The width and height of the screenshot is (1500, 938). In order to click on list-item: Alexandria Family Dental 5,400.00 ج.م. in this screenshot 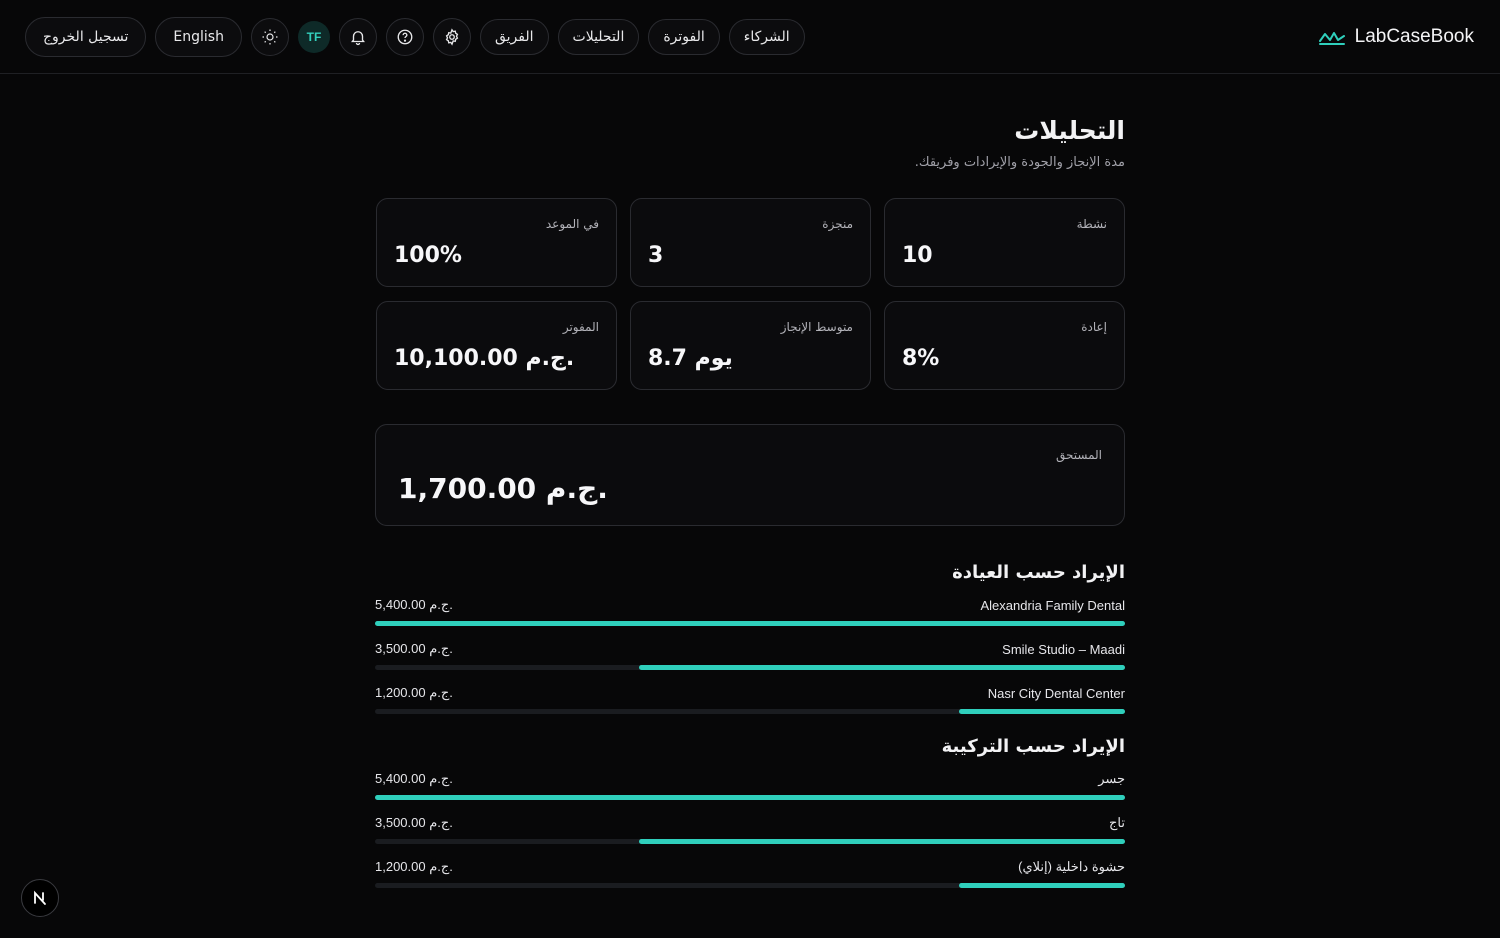, I will do `click(750, 610)`.